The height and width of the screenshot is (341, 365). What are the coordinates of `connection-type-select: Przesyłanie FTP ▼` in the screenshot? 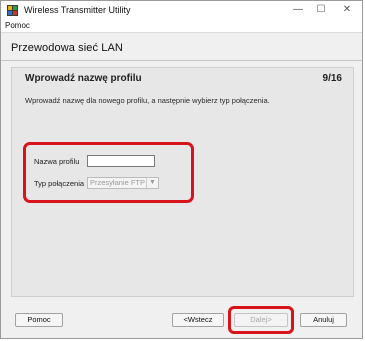 It's located at (123, 183).